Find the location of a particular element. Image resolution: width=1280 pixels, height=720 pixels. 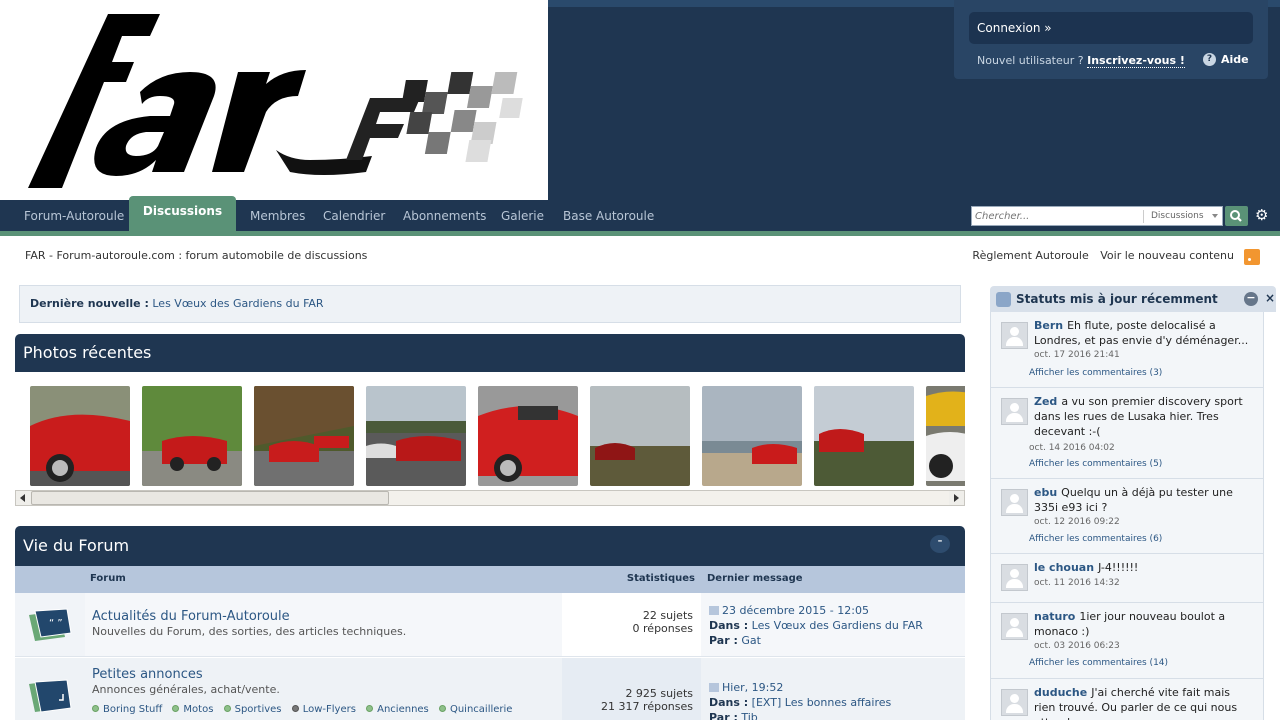

forum-icon-cell: “ ” is located at coordinates (50, 624).